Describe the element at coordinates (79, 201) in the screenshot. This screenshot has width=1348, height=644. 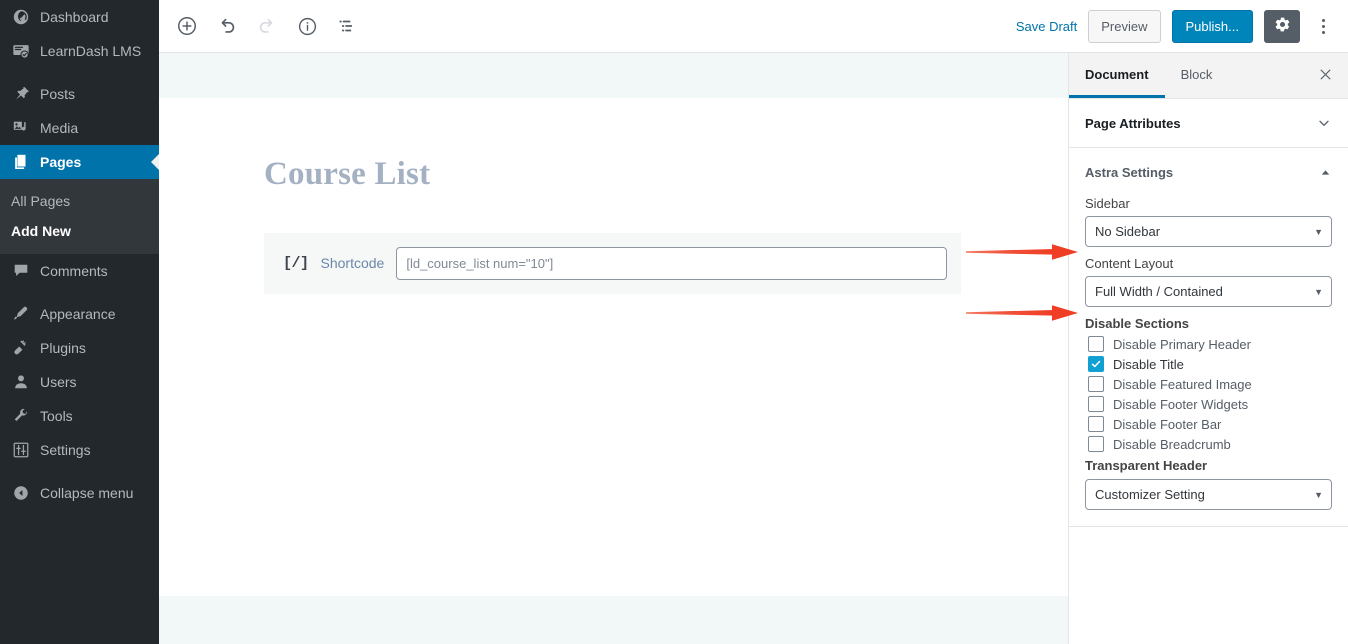
I see `submenu-item-all-pages: All Pages` at that location.